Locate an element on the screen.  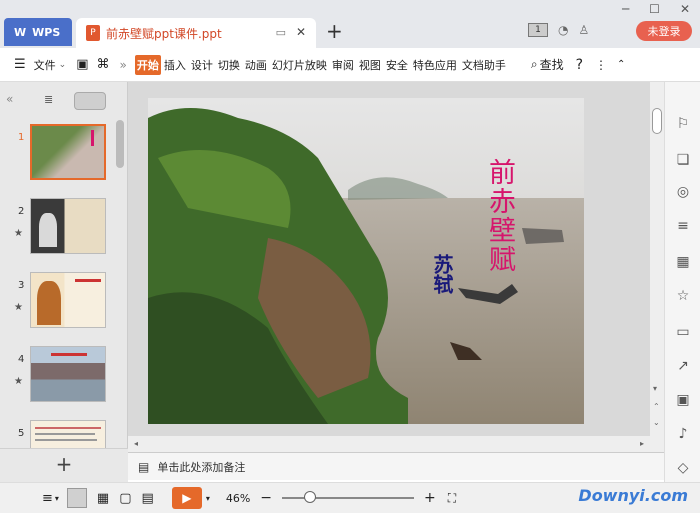
wps-label: WPS is located at coordinates (46, 32).